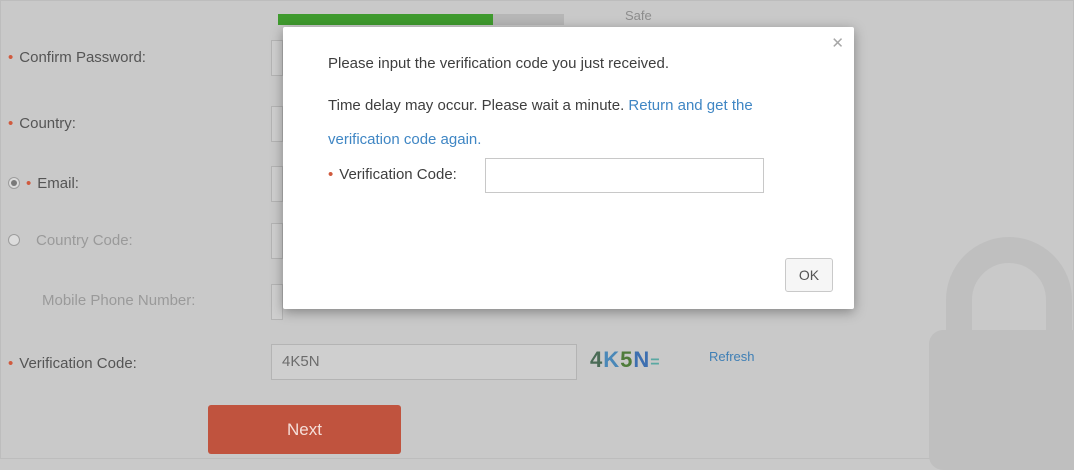 The image size is (1074, 470). I want to click on country-select, so click(277, 124).